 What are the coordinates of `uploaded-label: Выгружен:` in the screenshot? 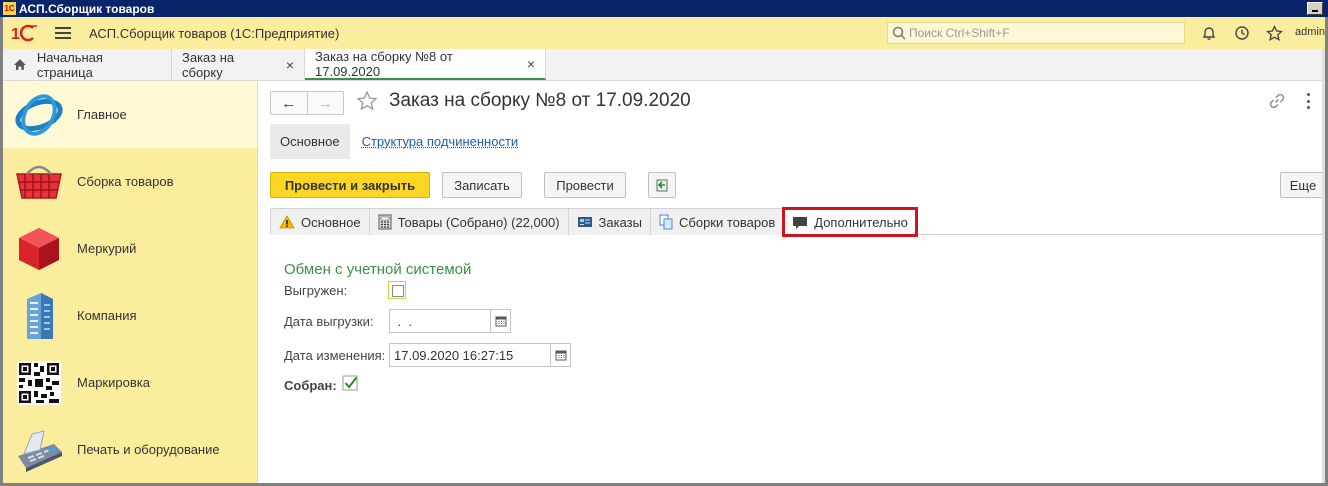 It's located at (316, 290).